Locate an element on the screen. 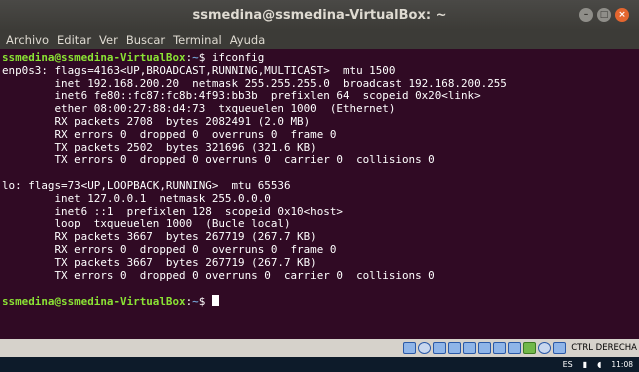 The height and width of the screenshot is (372, 639). current-prompt-line: ssmedina@ssmedina-VirtualBox:~$ is located at coordinates (320, 301).